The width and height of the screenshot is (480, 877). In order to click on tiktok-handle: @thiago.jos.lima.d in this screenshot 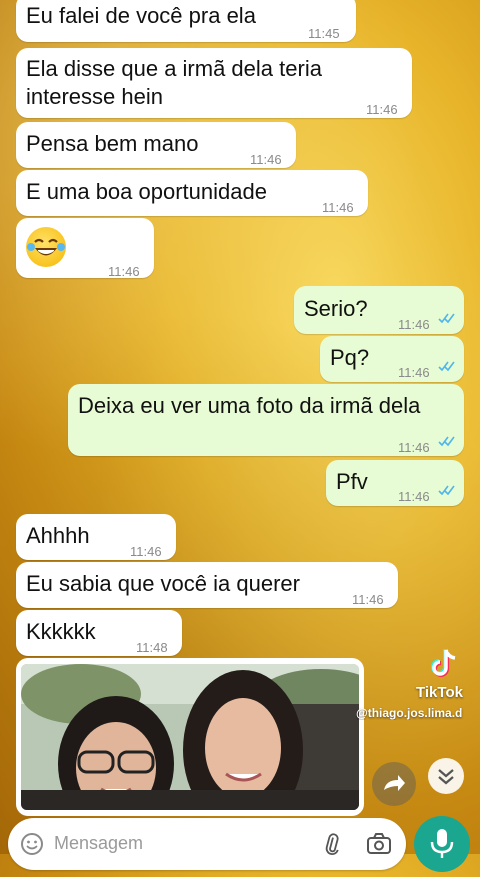, I will do `click(409, 713)`.